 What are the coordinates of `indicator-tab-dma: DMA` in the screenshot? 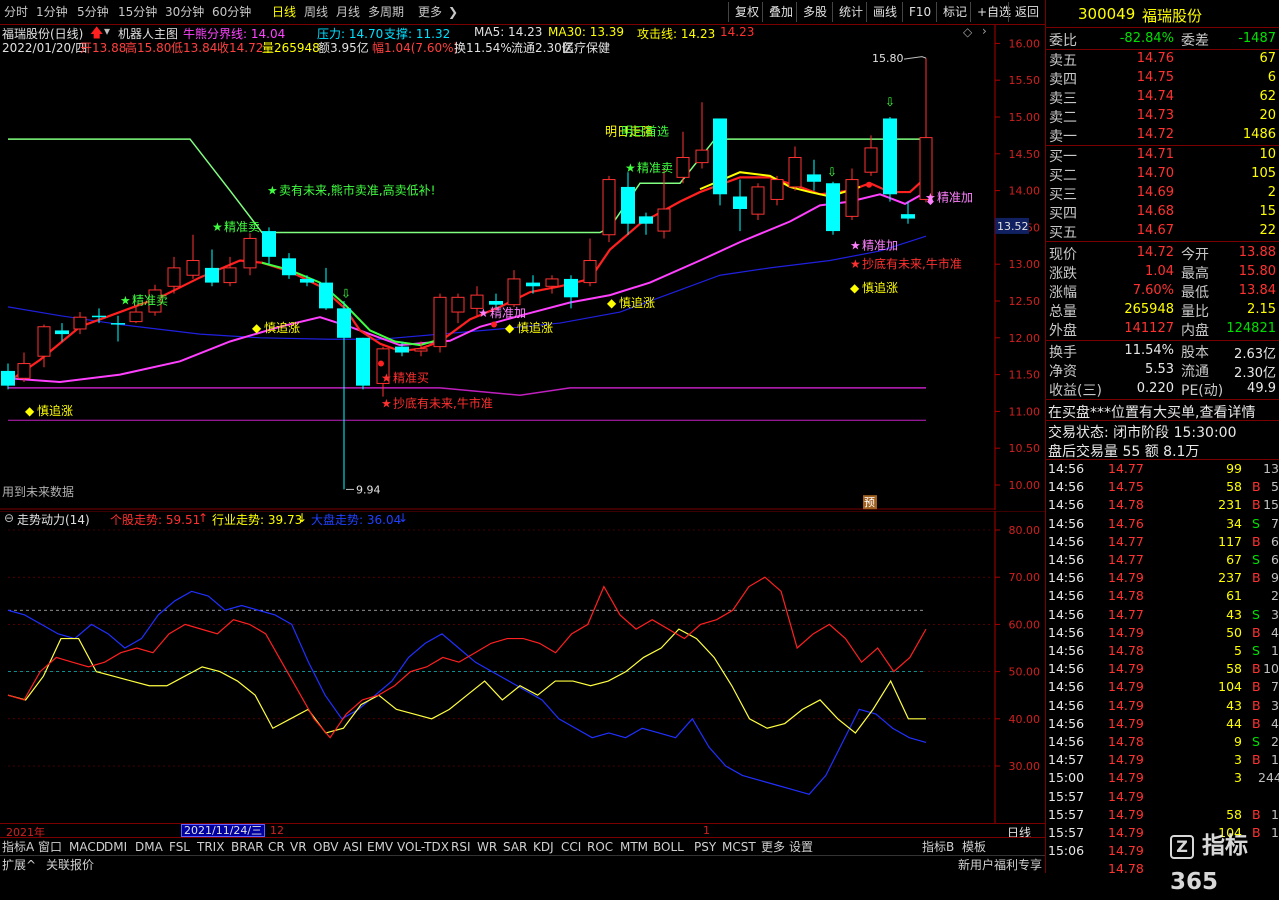 It's located at (149, 847).